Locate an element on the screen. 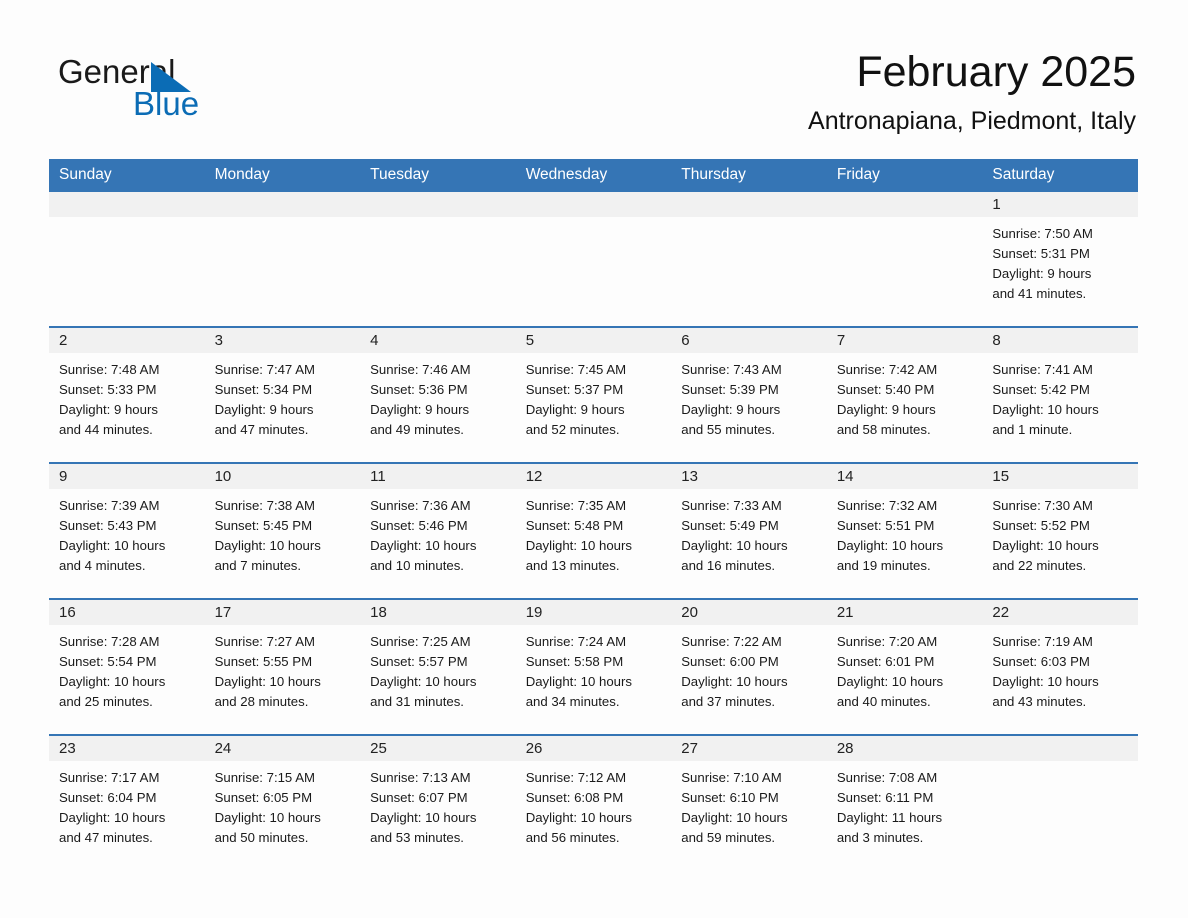 The height and width of the screenshot is (918, 1188). weekday-header-sunday: Sunday is located at coordinates (127, 175).